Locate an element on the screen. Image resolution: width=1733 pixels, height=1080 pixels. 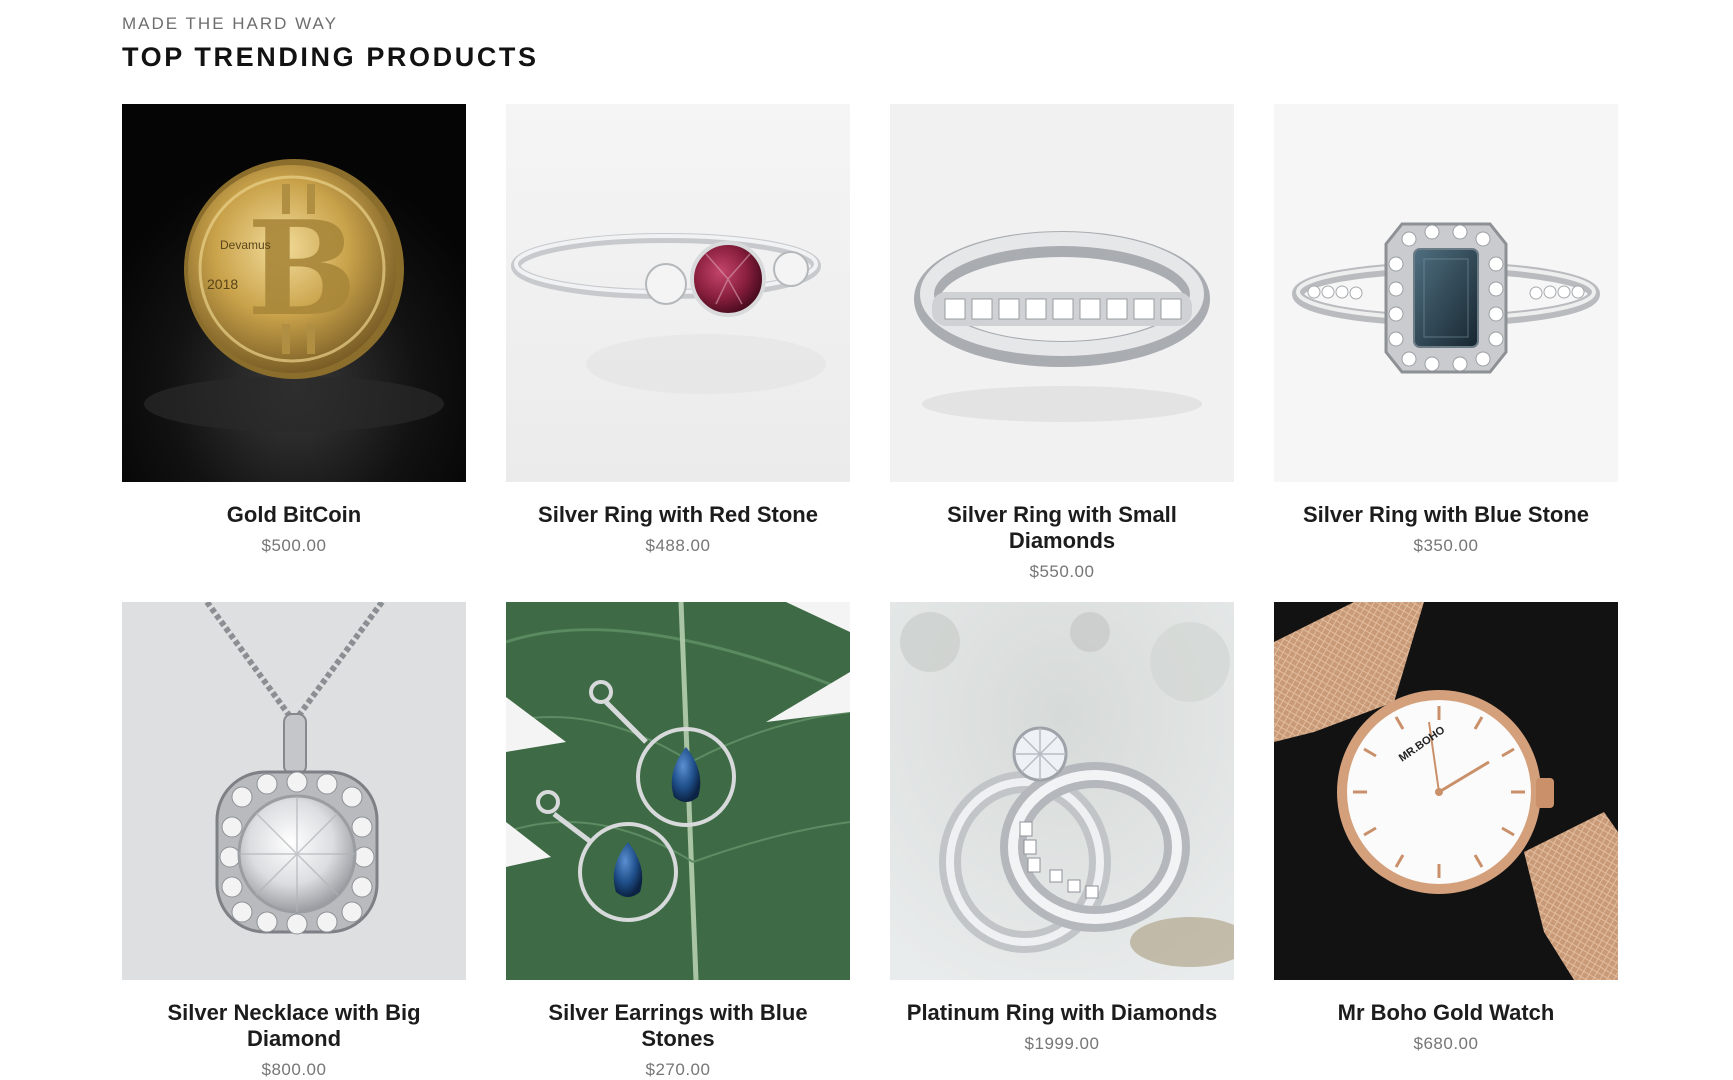
ring-small-diamonds-image is located at coordinates (1062, 293).